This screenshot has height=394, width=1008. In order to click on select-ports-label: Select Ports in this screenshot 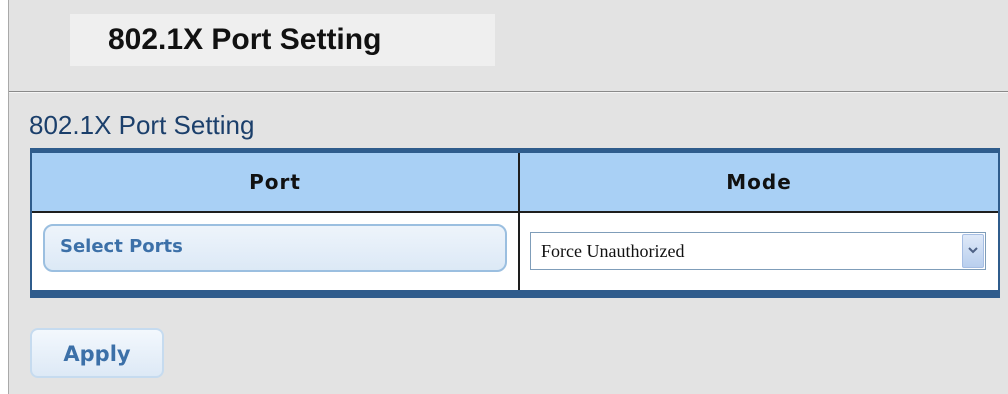, I will do `click(121, 246)`.